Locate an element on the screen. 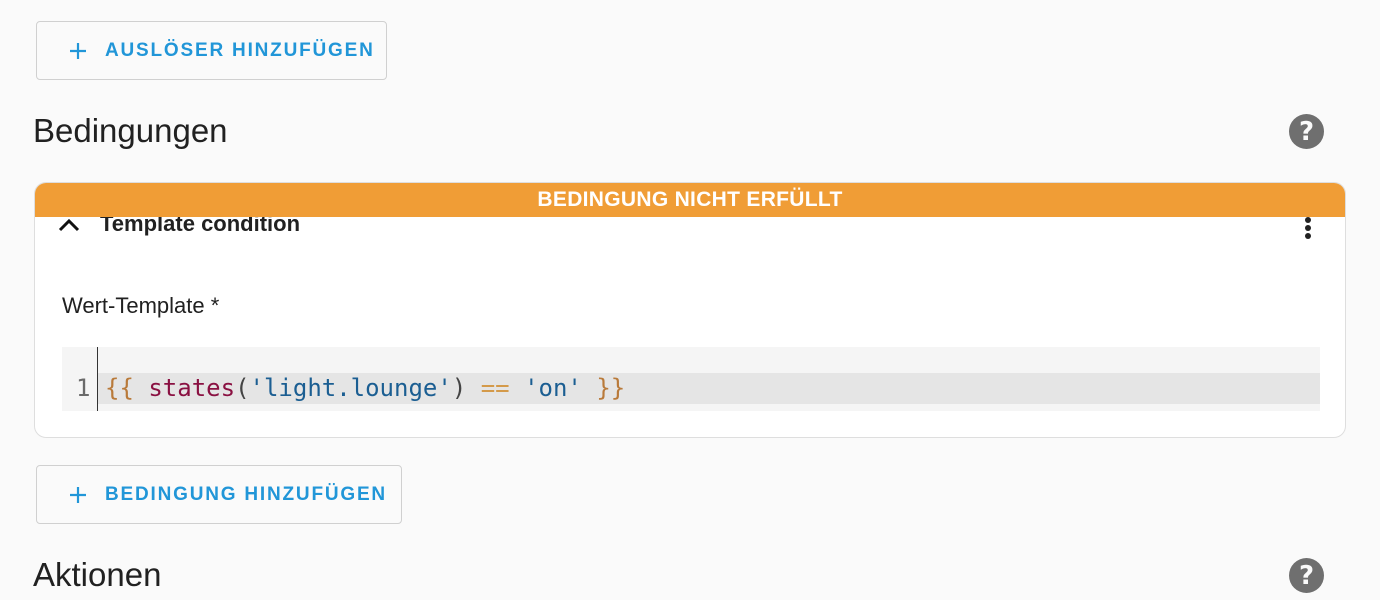 Image resolution: width=1380 pixels, height=600 pixels. token-operator: == is located at coordinates (495, 388).